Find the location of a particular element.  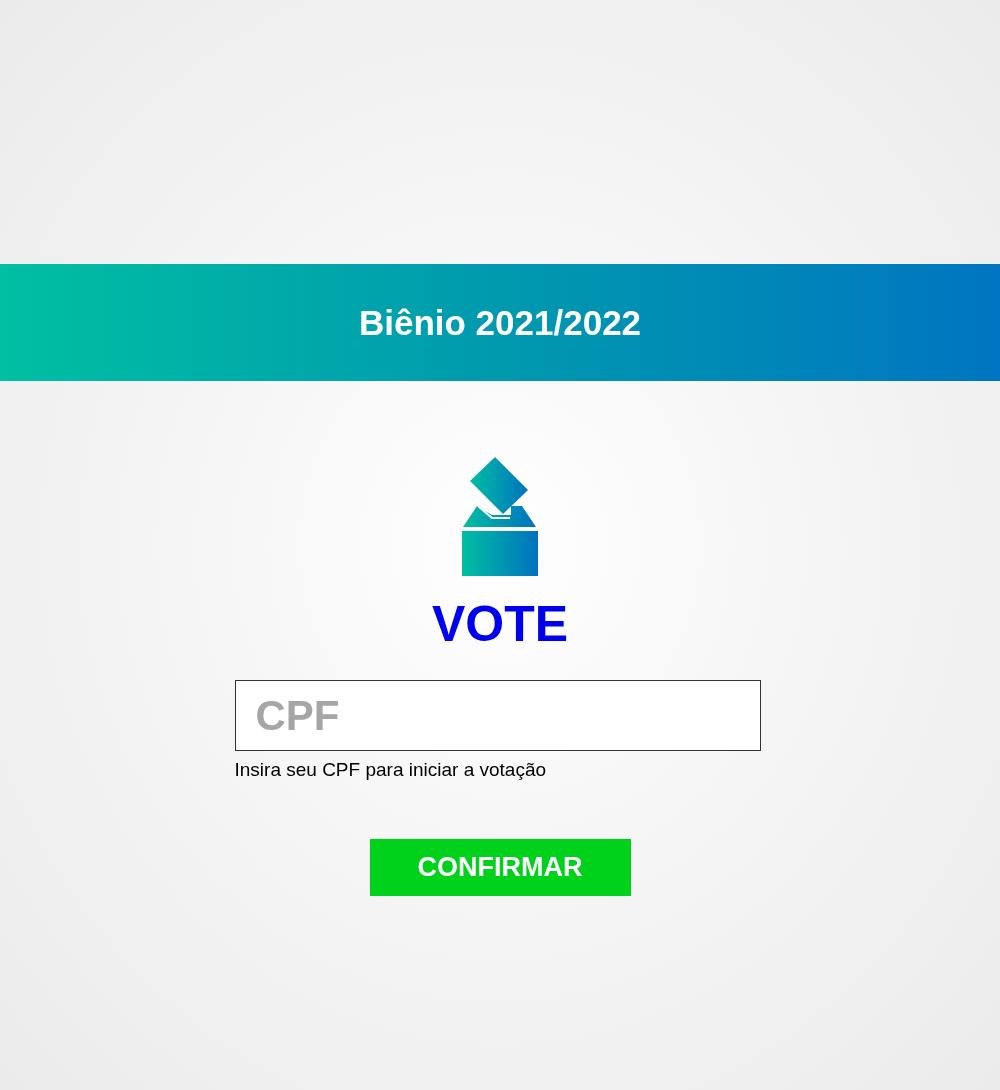

ballot-box-icon is located at coordinates (500, 516).